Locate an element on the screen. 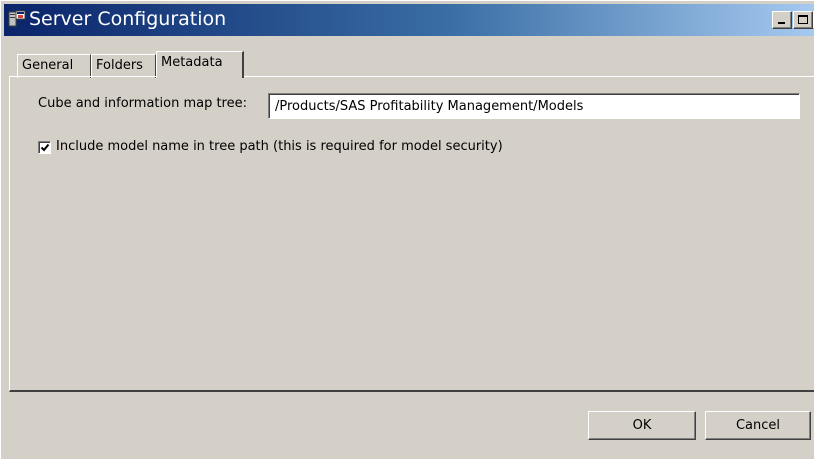 This screenshot has width=814, height=459. tab-general: General is located at coordinates (54, 66).